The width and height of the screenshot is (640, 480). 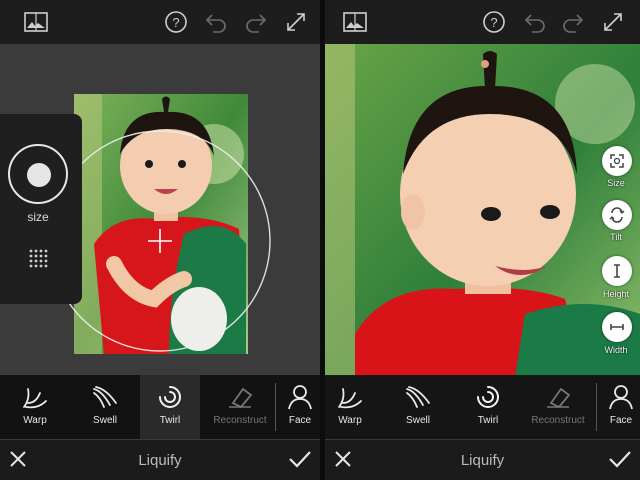 I want to click on gallery-icon, so click(x=355, y=22).